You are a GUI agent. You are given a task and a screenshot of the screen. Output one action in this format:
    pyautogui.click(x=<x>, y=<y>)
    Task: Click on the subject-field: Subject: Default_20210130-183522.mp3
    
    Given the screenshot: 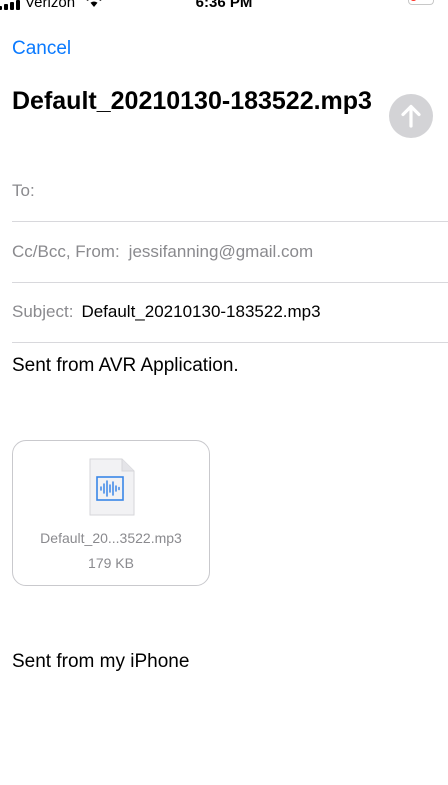 What is the action you would take?
    pyautogui.click(x=230, y=312)
    